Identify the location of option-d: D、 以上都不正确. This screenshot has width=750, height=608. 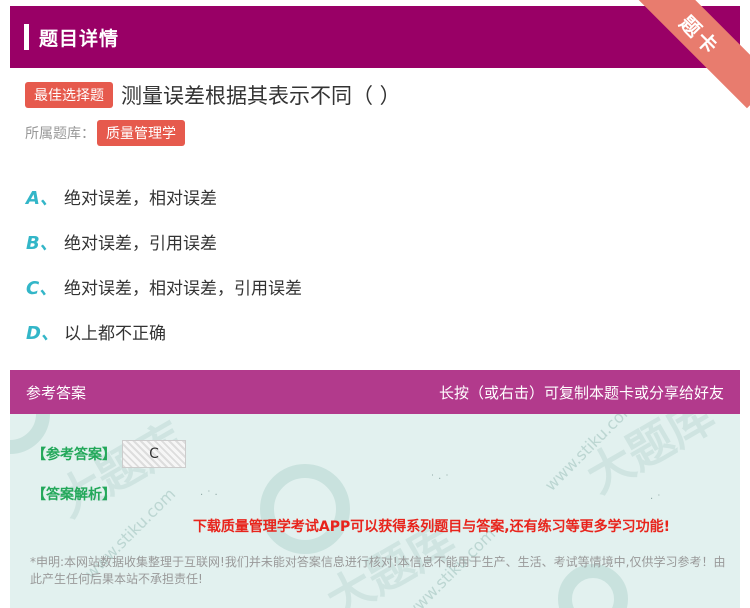
(164, 331).